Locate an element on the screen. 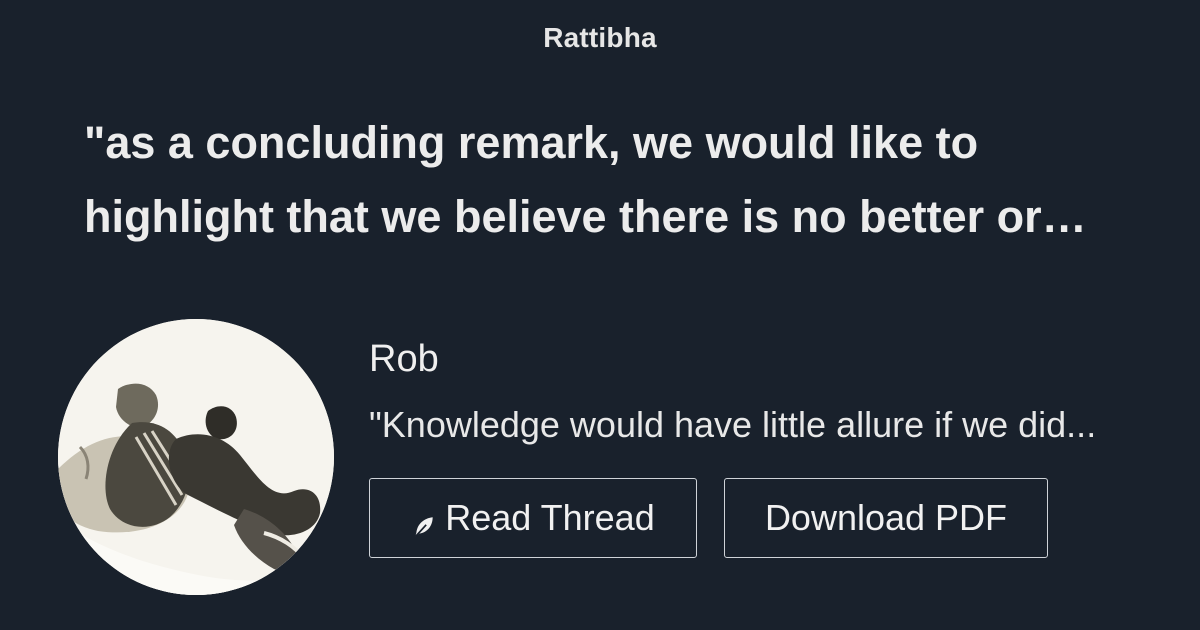 The width and height of the screenshot is (1200, 630). download-pdf-label: Download PDF is located at coordinates (886, 517).